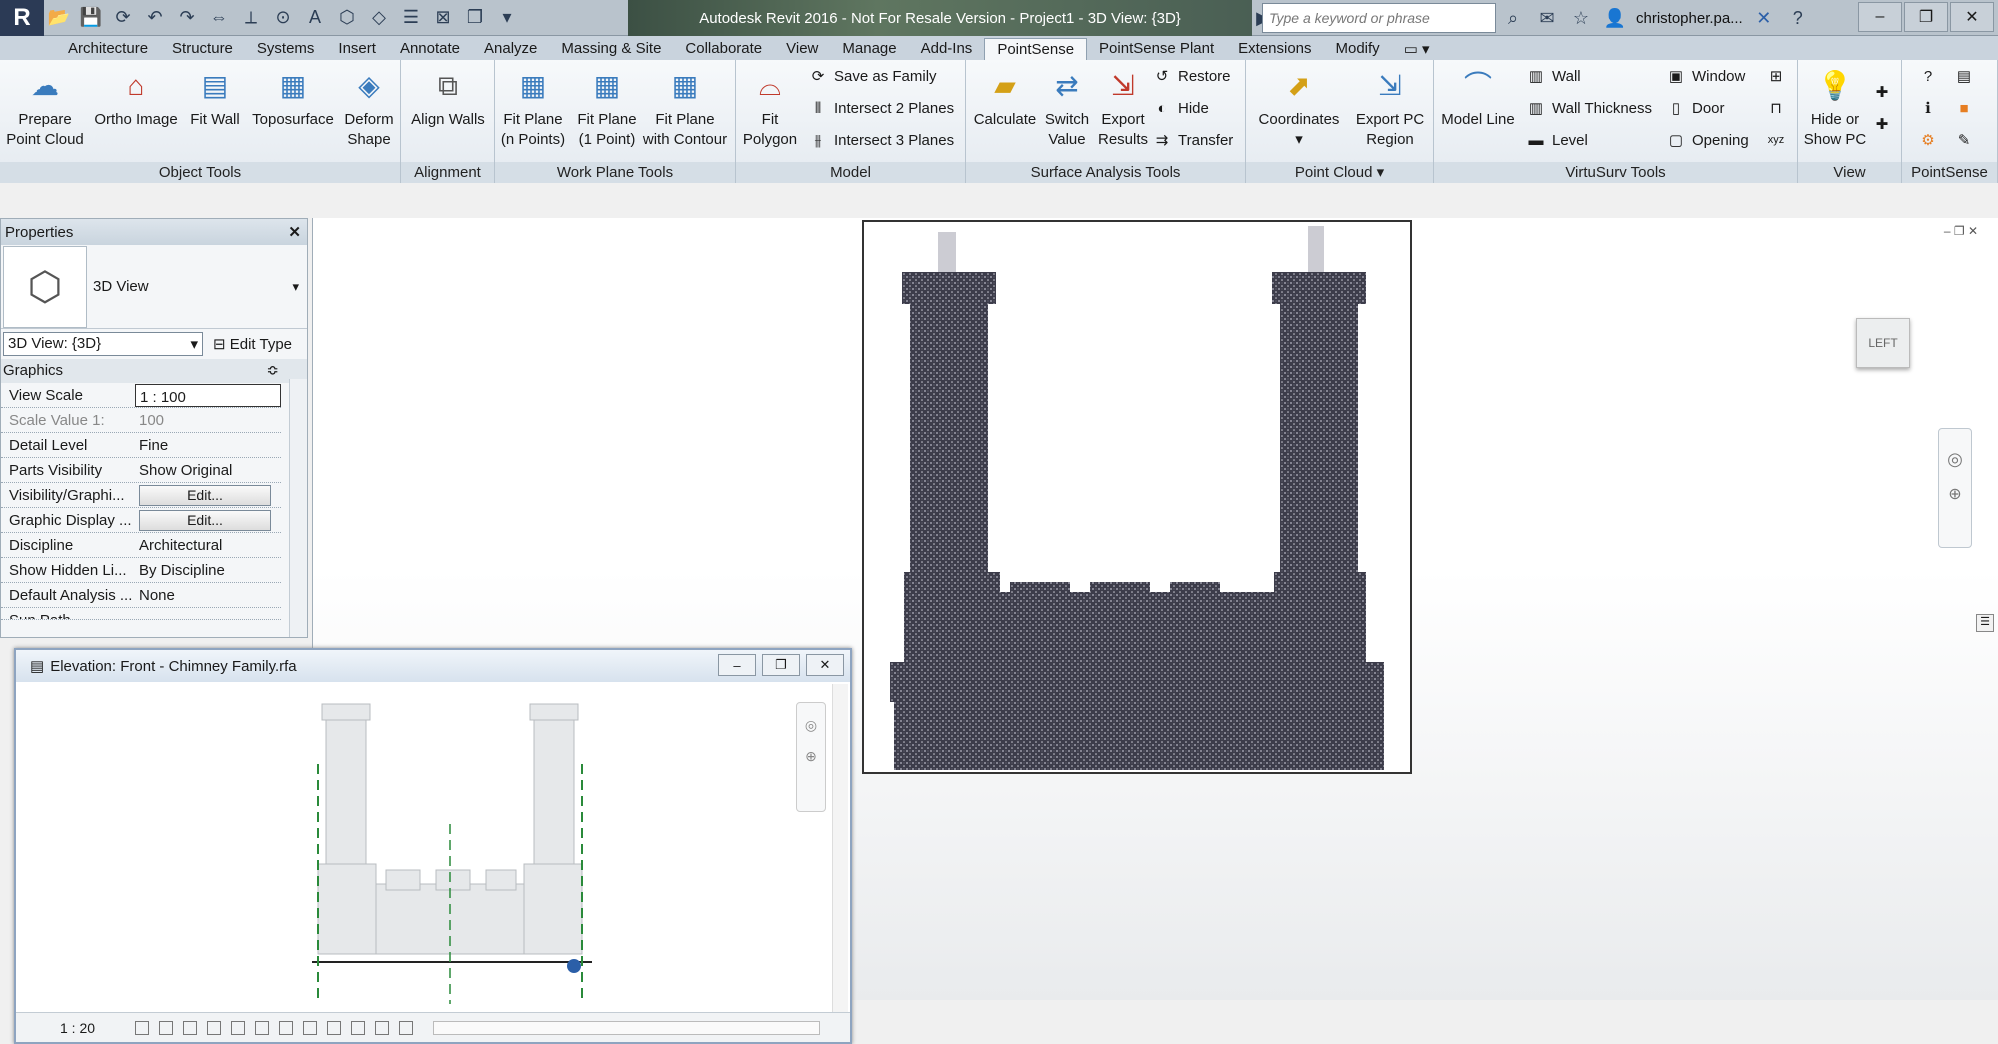  I want to click on tool-icon: ✎, so click(1964, 140).